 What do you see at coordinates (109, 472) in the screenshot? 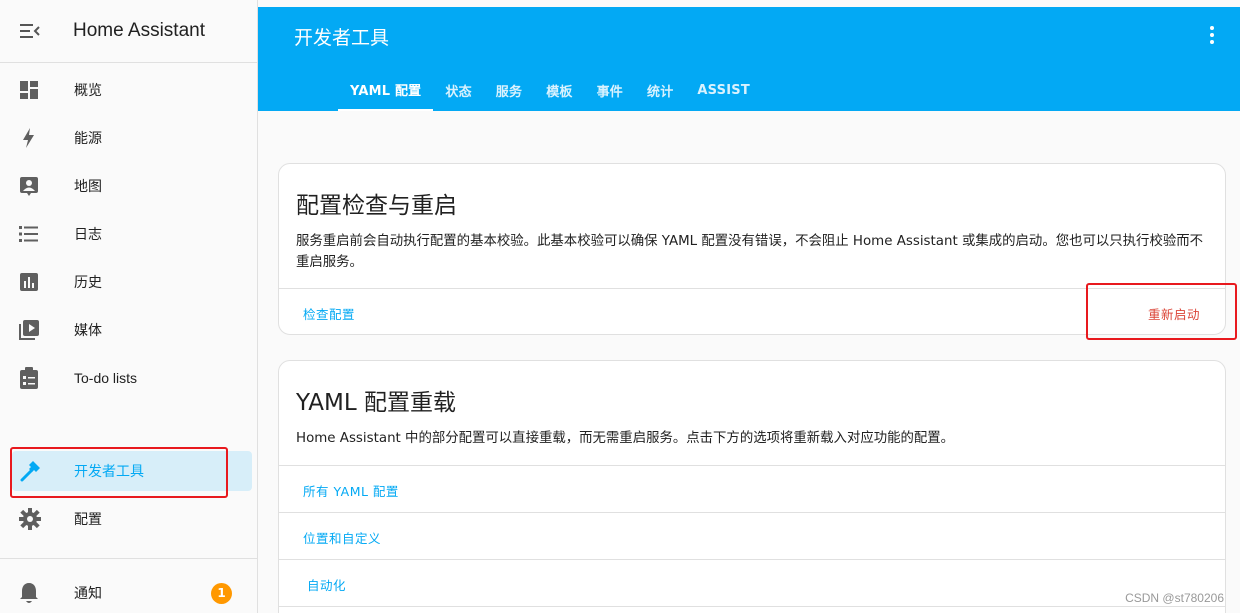
I see `sidebar-item-label: 开发者工具` at bounding box center [109, 472].